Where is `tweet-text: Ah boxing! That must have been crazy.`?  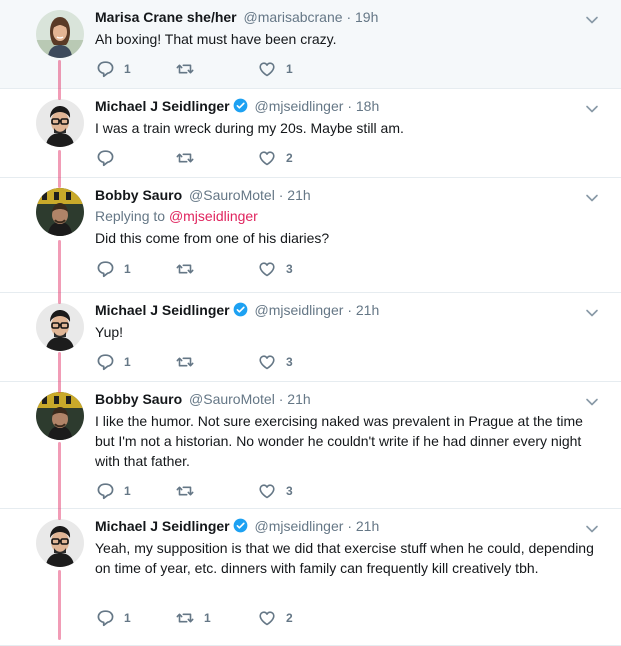 tweet-text: Ah boxing! That must have been crazy. is located at coordinates (216, 39).